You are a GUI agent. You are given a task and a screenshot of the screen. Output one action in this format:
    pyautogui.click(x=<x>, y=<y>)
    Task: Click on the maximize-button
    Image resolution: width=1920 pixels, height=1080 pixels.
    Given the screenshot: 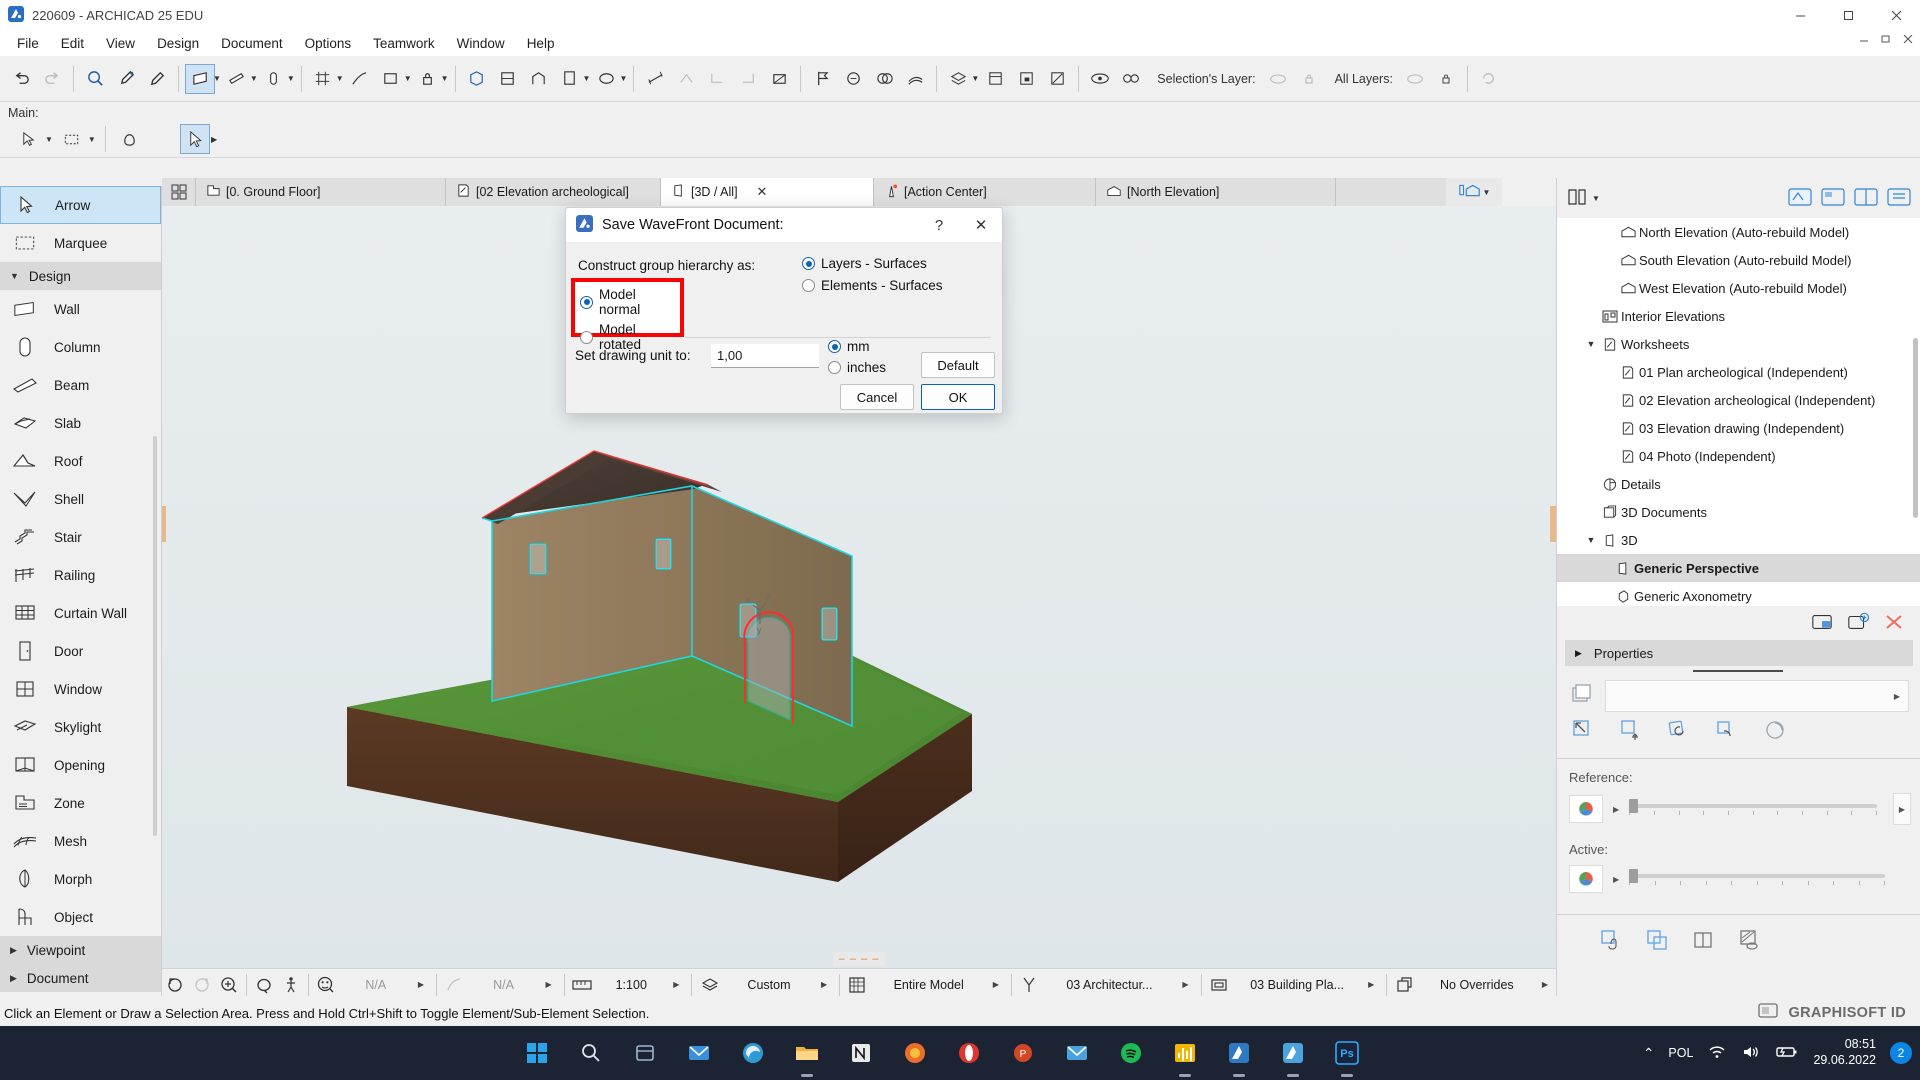 What is the action you would take?
    pyautogui.click(x=1848, y=15)
    